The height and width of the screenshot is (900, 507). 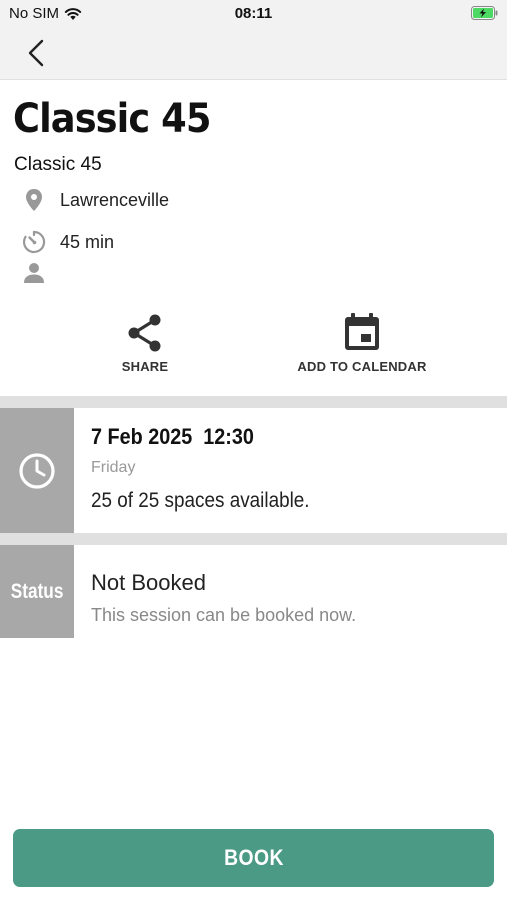 What do you see at coordinates (113, 467) in the screenshot?
I see `session-day: Friday` at bounding box center [113, 467].